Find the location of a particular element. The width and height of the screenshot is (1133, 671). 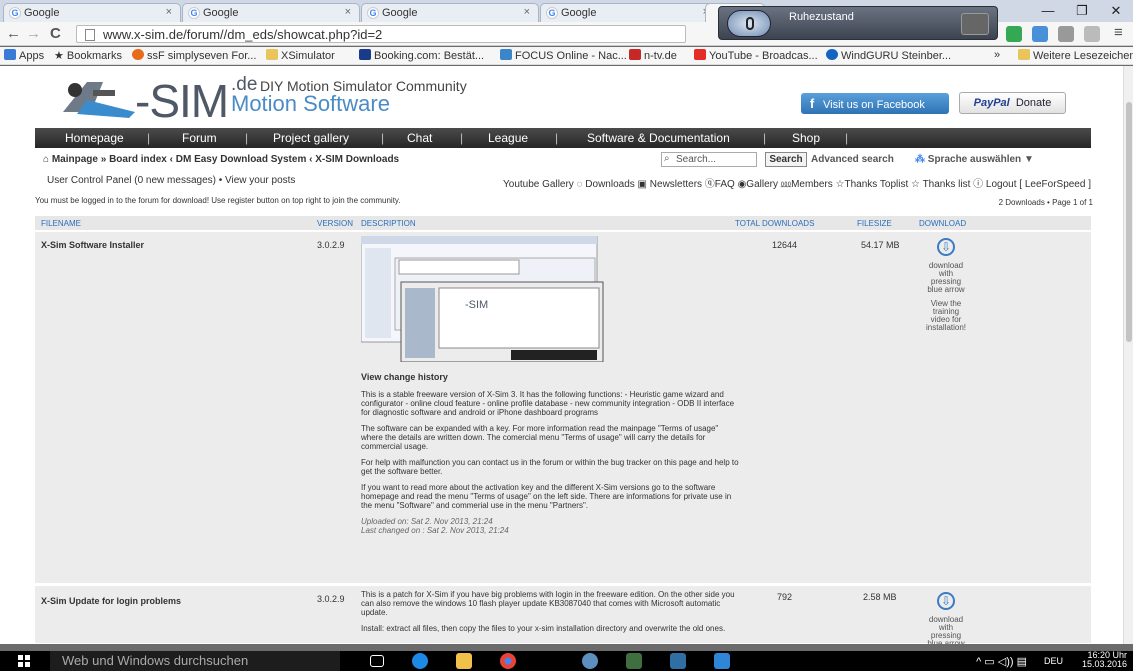

bookmark-item: XSimulator is located at coordinates (300, 55).